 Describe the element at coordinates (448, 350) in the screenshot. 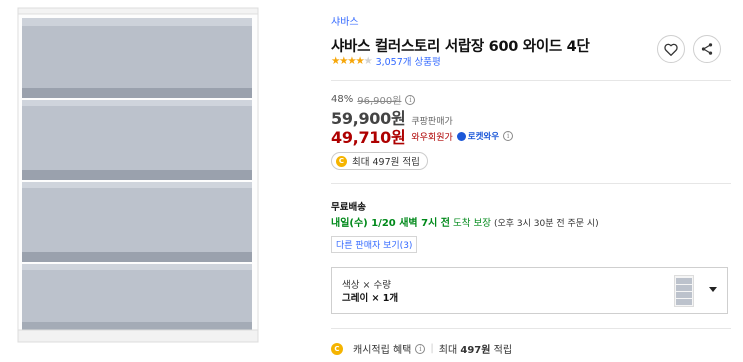

I see `cashback-max-prefix: 최대` at that location.